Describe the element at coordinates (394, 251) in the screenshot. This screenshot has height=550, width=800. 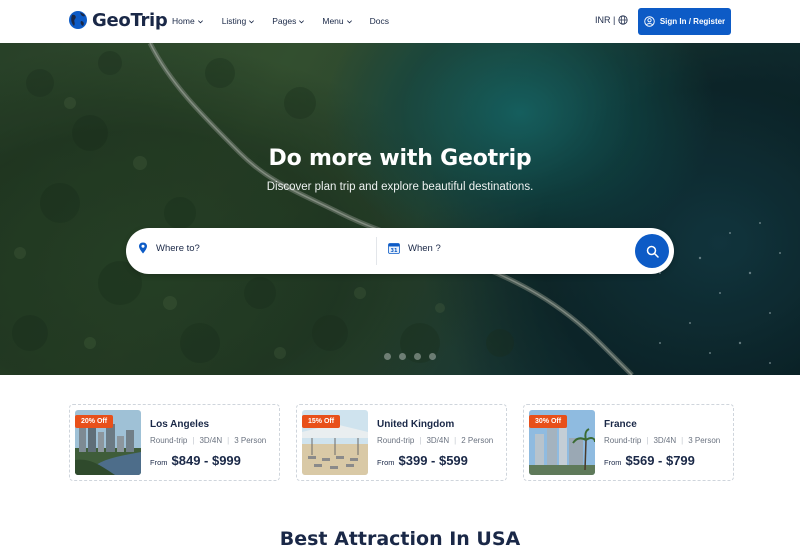
I see `calendar-day: 31` at that location.